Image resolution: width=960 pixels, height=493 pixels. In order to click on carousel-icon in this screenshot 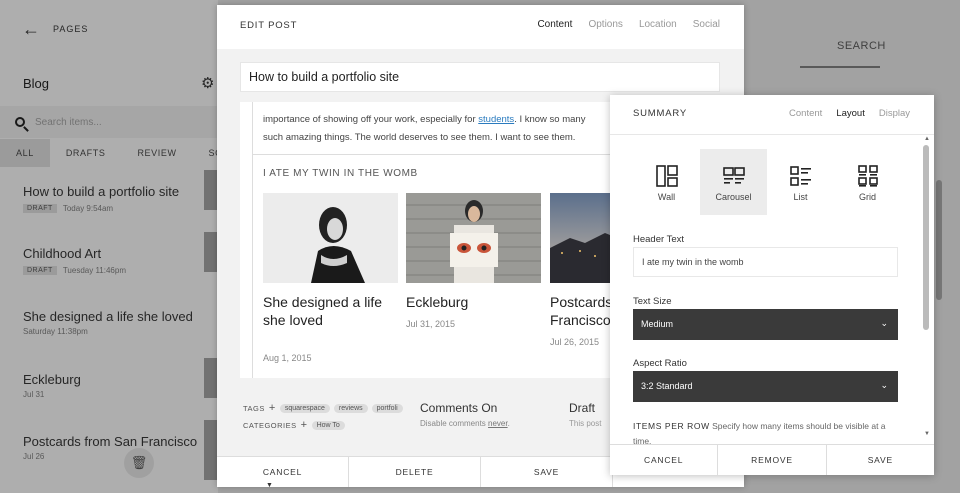, I will do `click(733, 175)`.